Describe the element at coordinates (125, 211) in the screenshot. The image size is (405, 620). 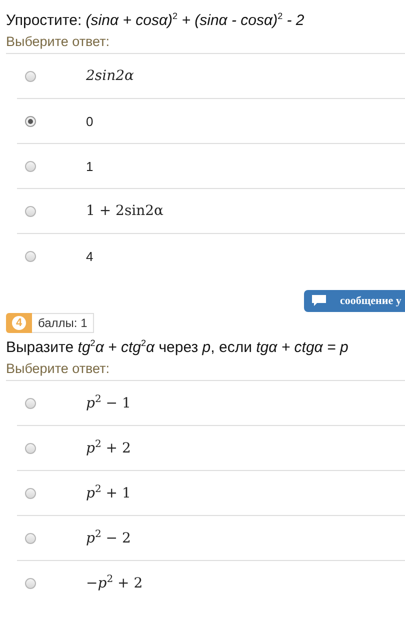
I see `answer-option: 1 + 2sin2α` at that location.